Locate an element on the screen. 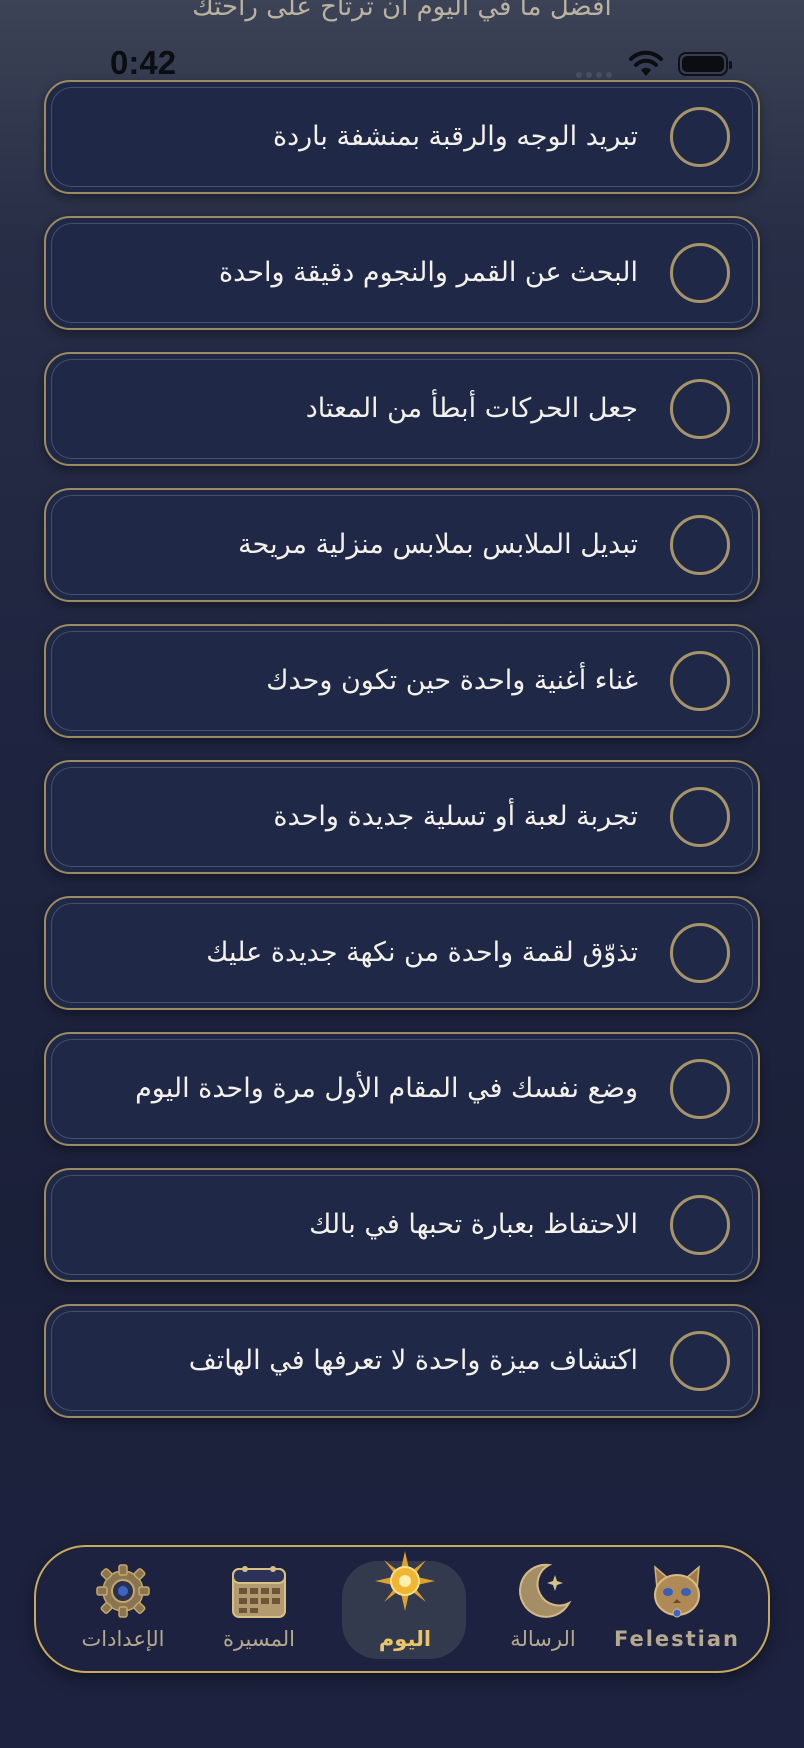 This screenshot has height=1748, width=804. task-label: جعل الحركات أبطأ من المعتاد is located at coordinates (471, 408).